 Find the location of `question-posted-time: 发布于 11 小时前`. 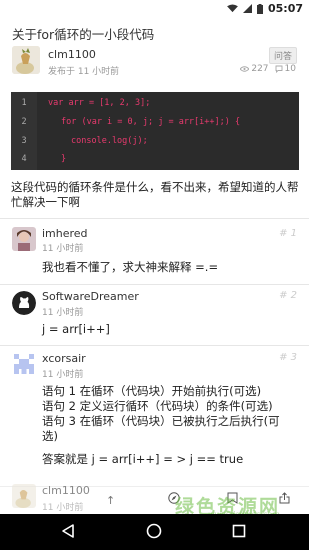

question-posted-time: 发布于 11 小时前 is located at coordinates (84, 72).